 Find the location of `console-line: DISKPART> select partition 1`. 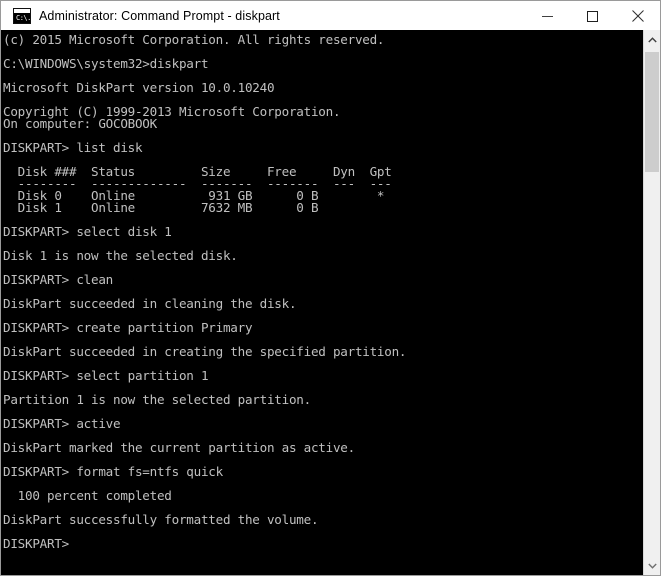

console-line: DISKPART> select partition 1 is located at coordinates (106, 375).